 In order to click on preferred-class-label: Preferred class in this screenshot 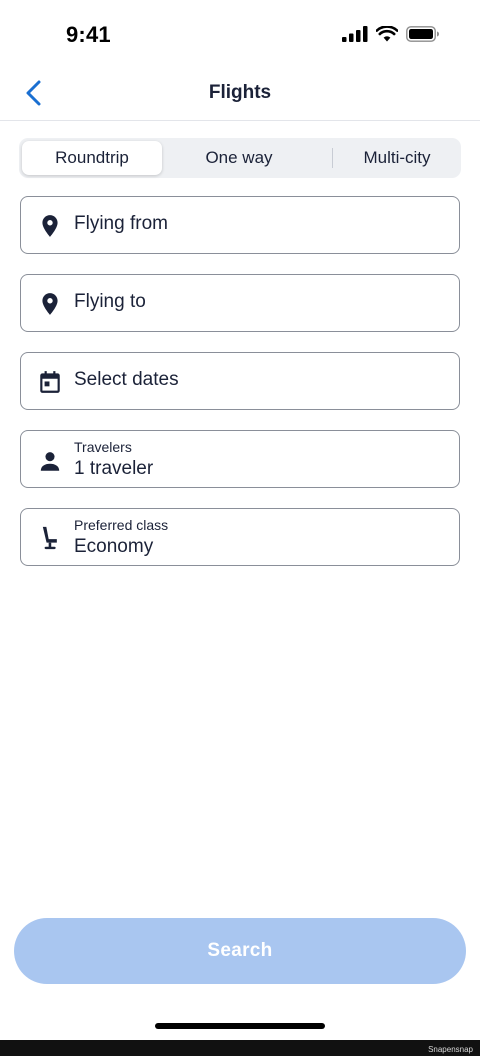, I will do `click(121, 525)`.